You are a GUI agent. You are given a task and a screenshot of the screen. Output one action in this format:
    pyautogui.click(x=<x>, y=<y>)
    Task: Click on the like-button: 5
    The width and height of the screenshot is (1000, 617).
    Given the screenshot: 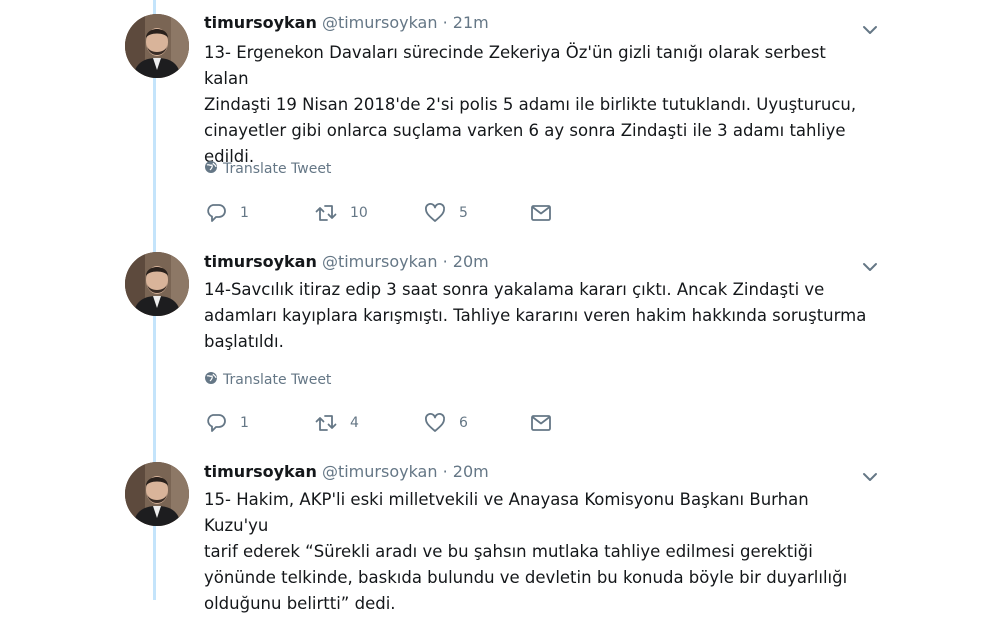 What is the action you would take?
    pyautogui.click(x=445, y=213)
    